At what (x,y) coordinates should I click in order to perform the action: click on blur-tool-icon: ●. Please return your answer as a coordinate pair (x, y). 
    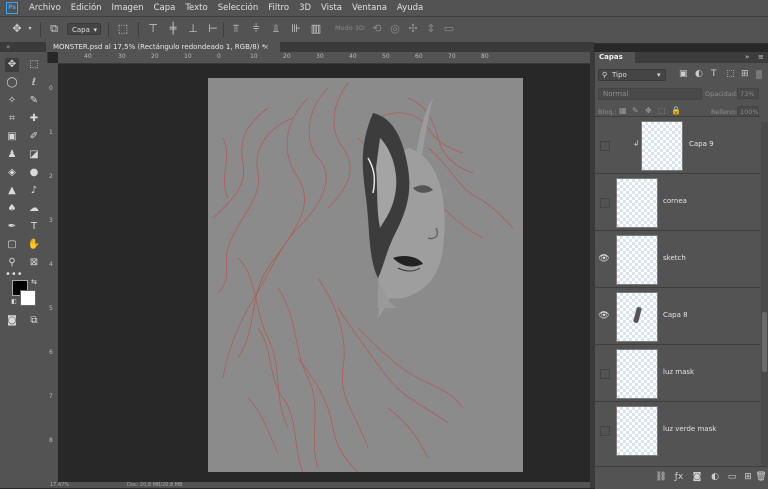
    Looking at the image, I should click on (34, 173).